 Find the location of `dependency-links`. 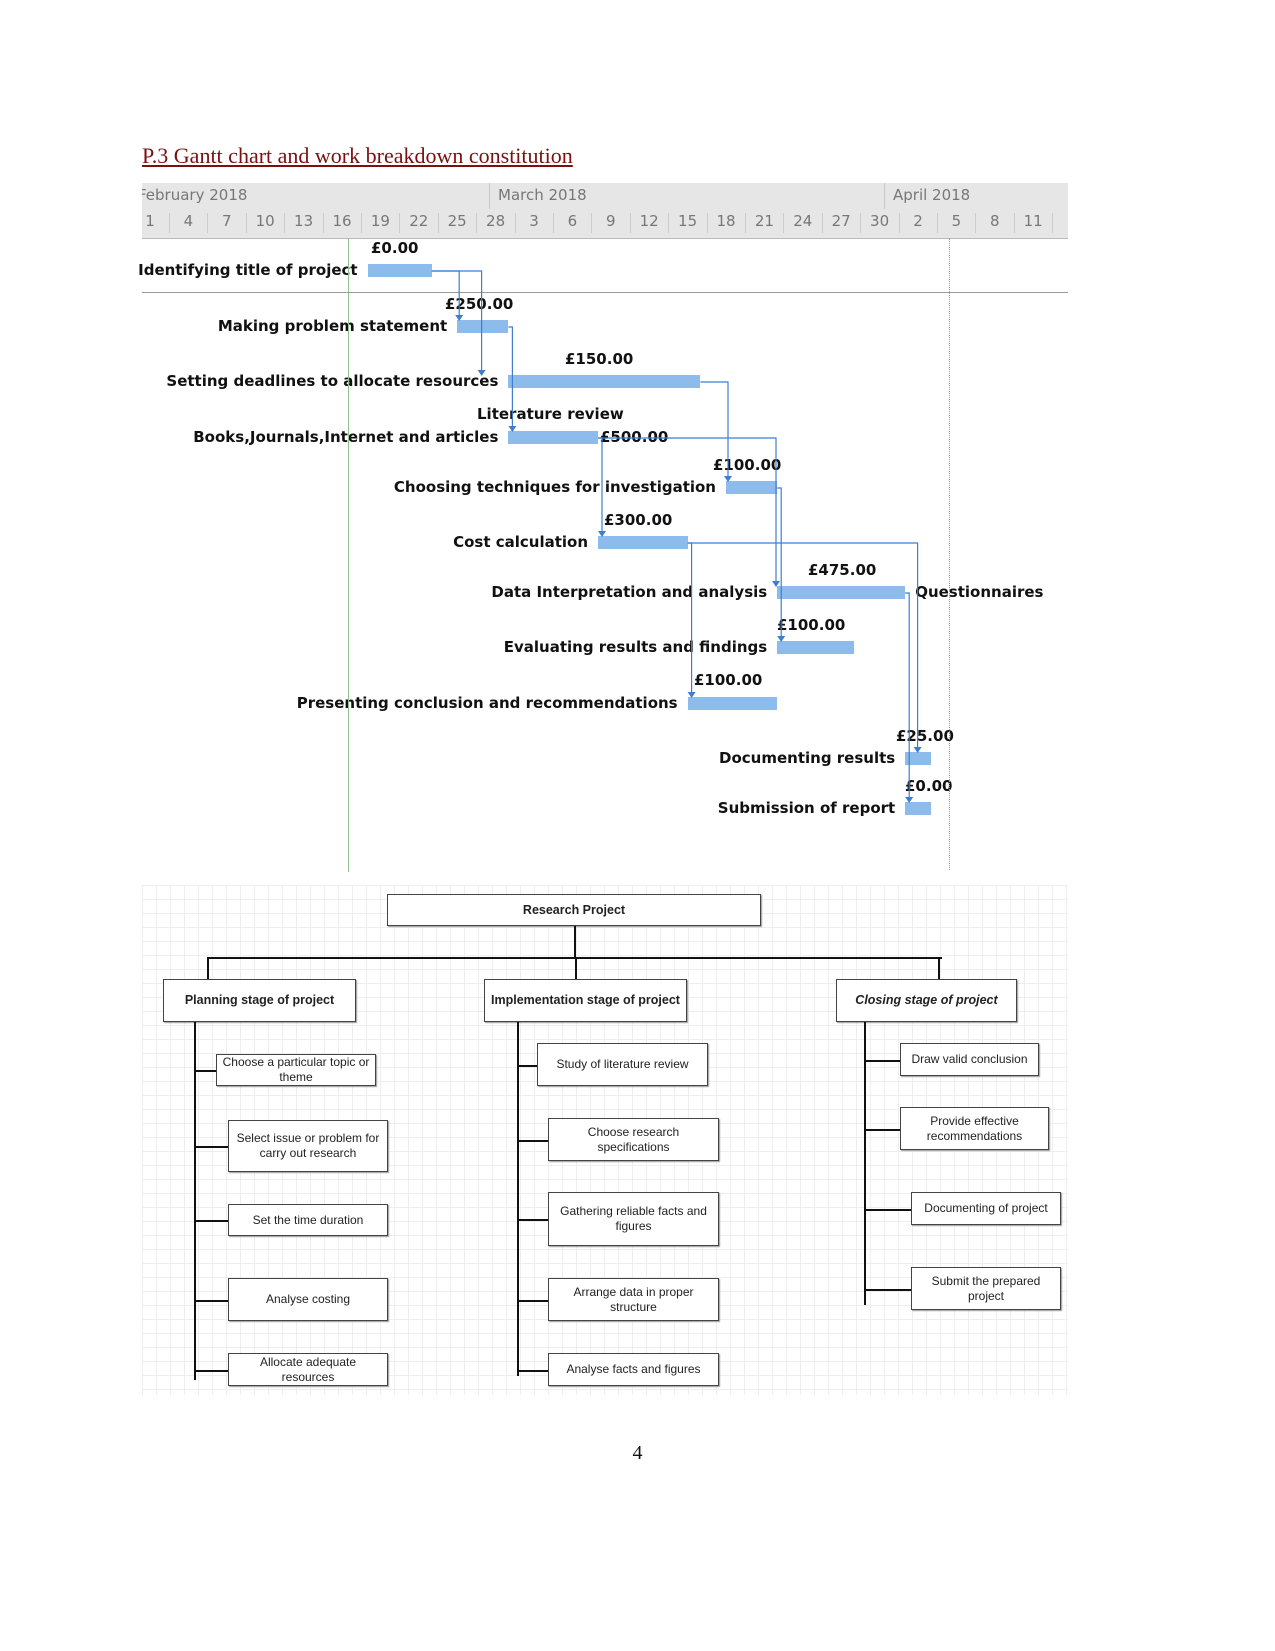

dependency-links is located at coordinates (676, 536).